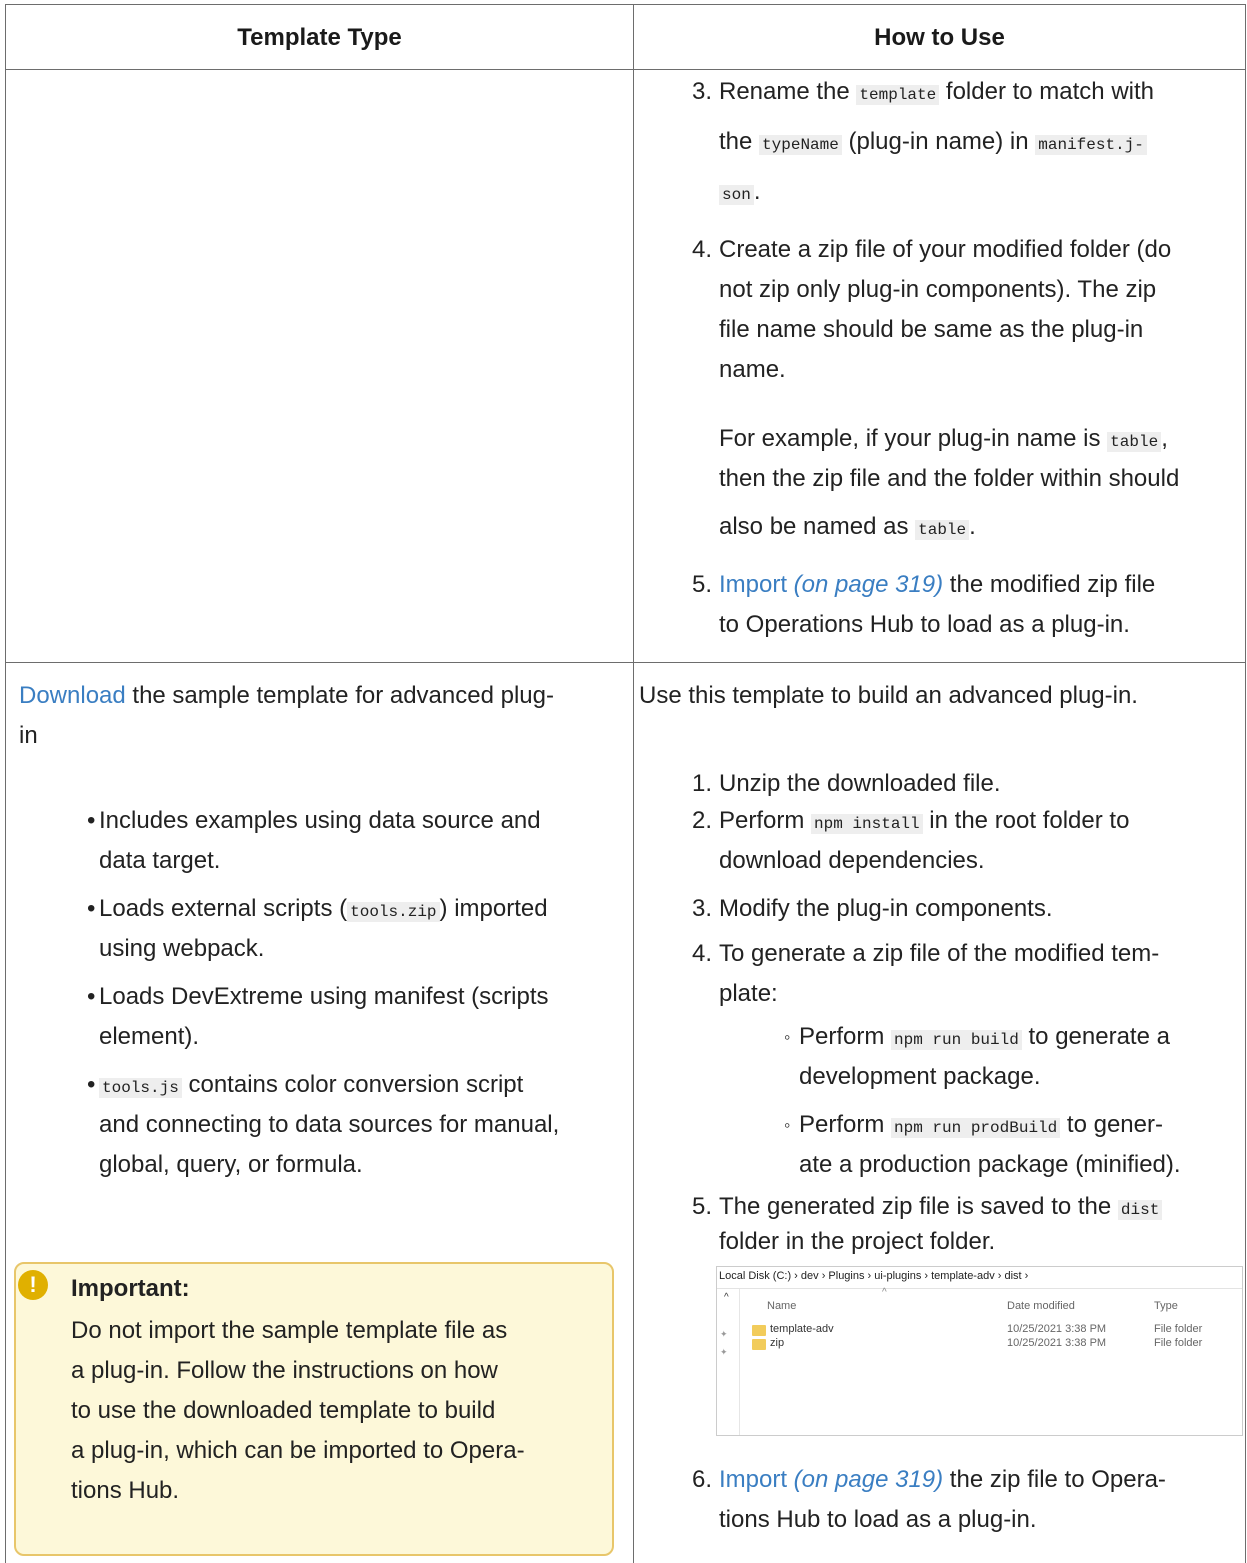 Image resolution: width=1247 pixels, height=1563 pixels. What do you see at coordinates (125, 1490) in the screenshot?
I see `important-line5: tions Hub.` at bounding box center [125, 1490].